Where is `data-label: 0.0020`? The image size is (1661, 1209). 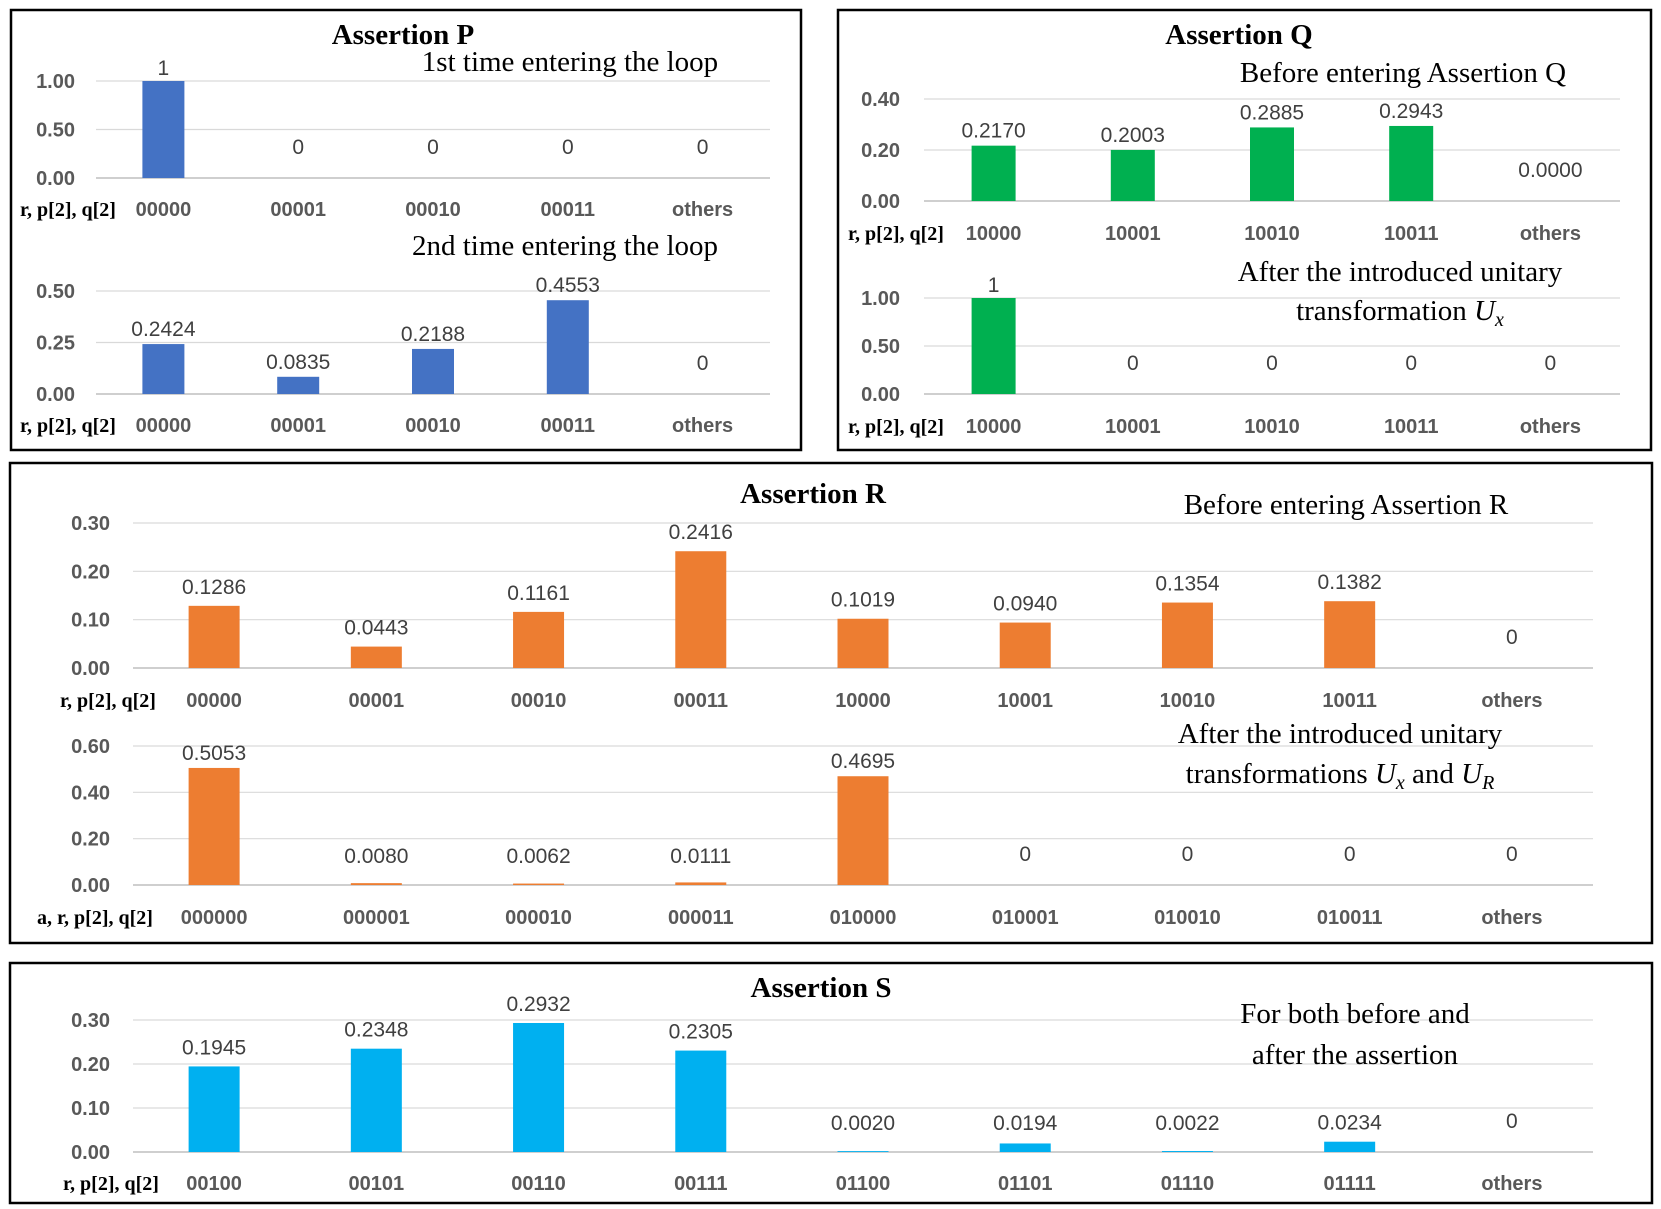 data-label: 0.0020 is located at coordinates (863, 1123).